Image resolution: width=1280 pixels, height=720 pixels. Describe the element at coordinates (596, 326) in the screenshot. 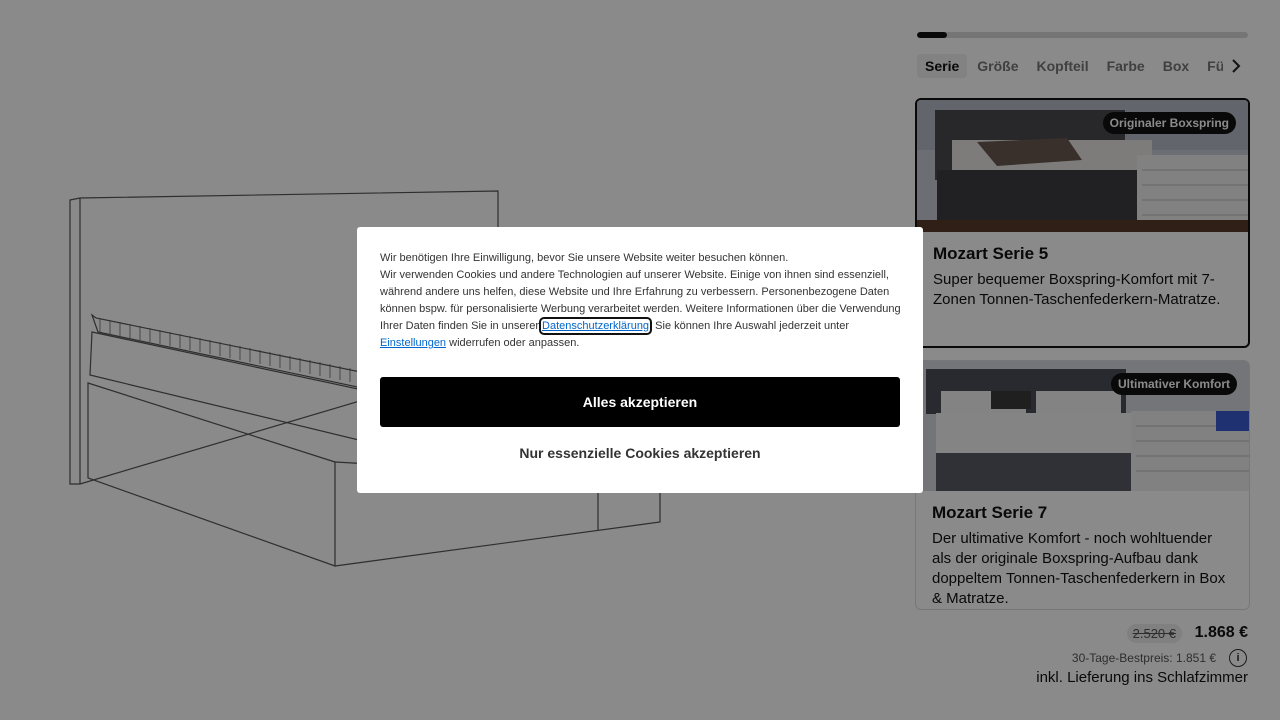

I see `privacy-policy-link: Datenschutzerklärung` at that location.